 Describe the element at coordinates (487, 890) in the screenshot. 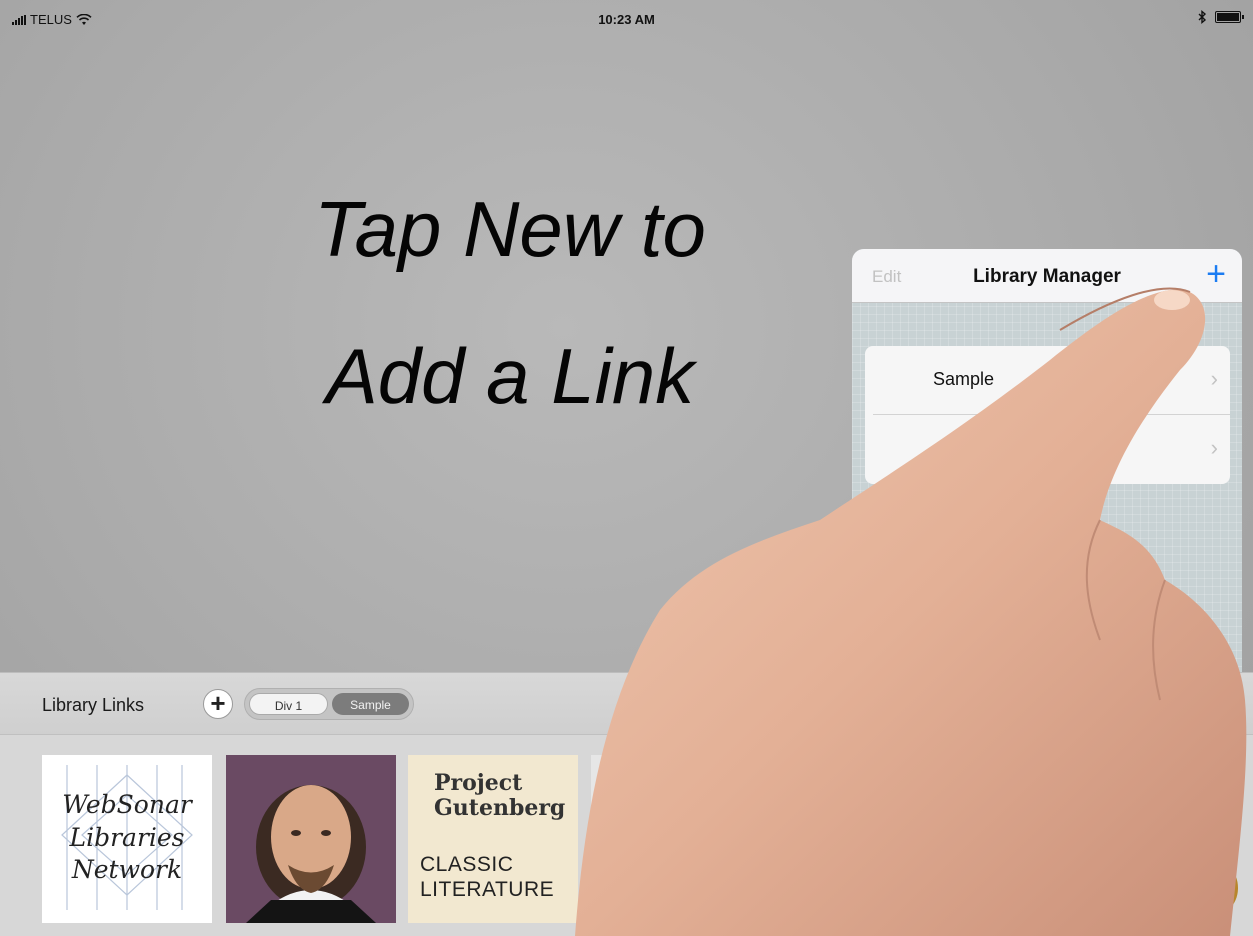

I see `gutenberg-subtitle-line-2: LITERATURE` at that location.